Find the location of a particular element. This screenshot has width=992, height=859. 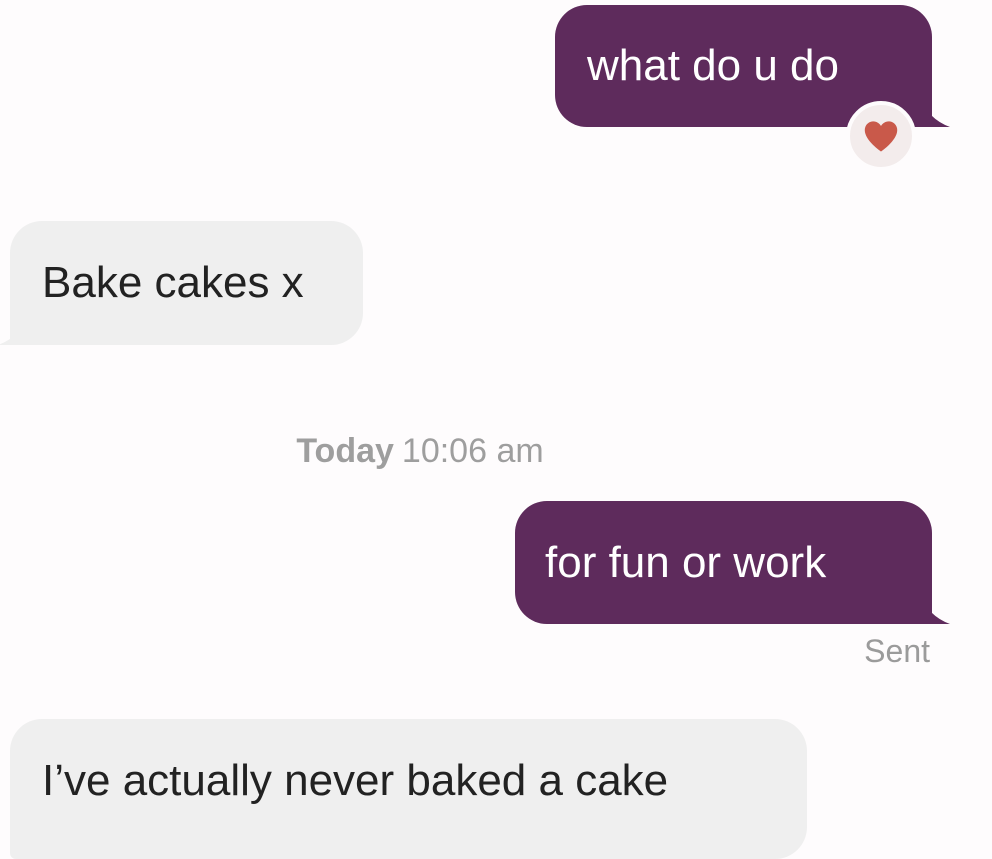

heart-icon is located at coordinates (881, 136).